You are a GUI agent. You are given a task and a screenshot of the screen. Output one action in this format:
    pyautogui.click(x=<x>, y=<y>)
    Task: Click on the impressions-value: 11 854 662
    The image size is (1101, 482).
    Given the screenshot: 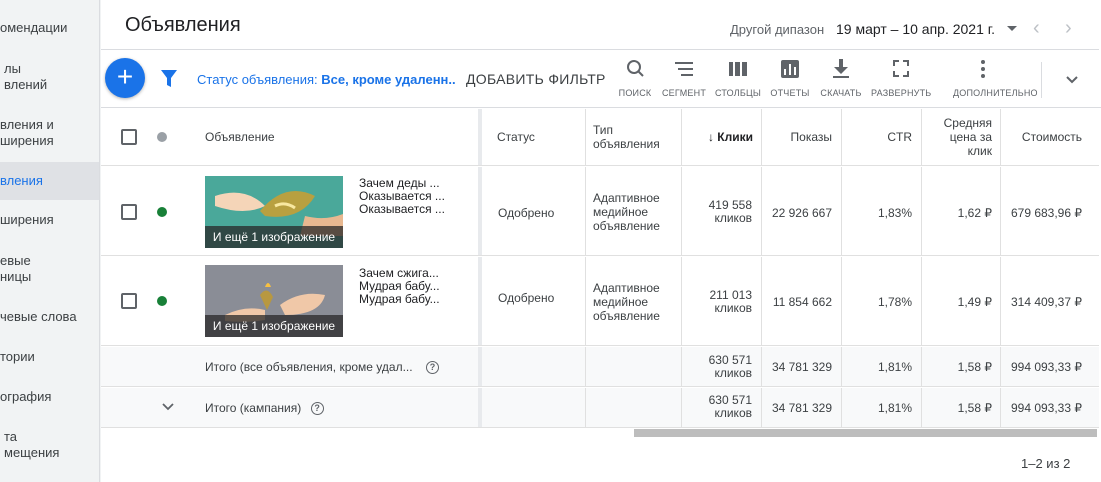 What is the action you would take?
    pyautogui.click(x=802, y=302)
    